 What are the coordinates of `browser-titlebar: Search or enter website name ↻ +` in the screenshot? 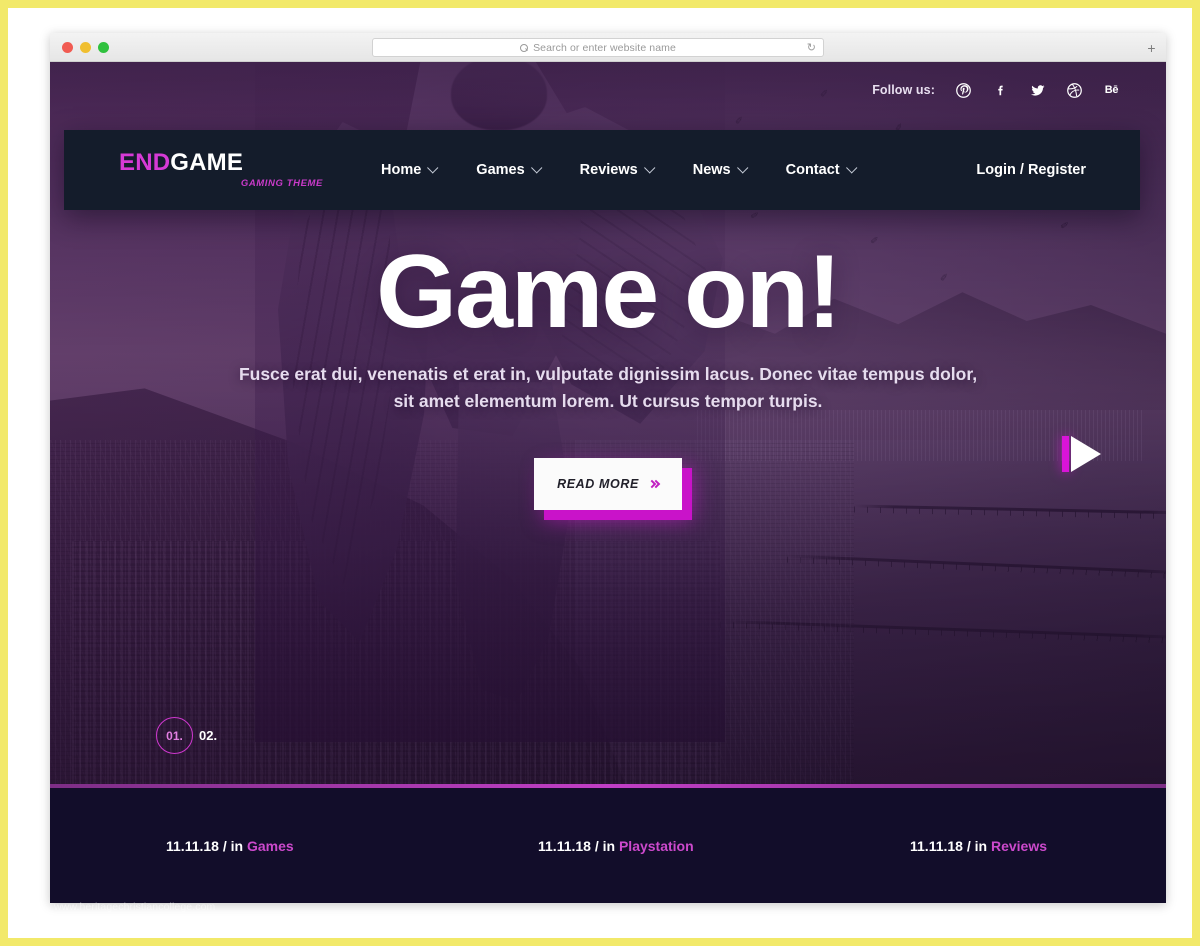 It's located at (608, 47).